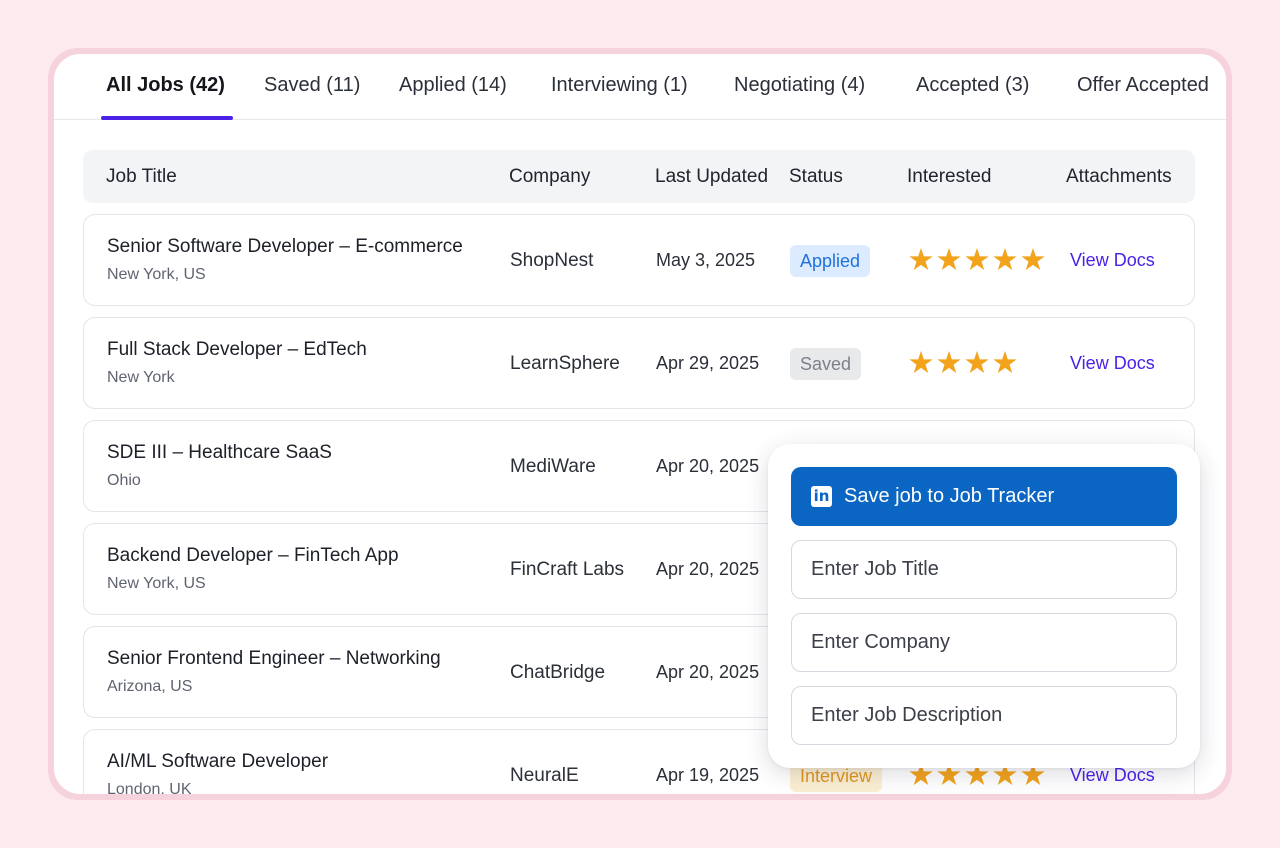  I want to click on job-title: AI/ML Software Developer, so click(217, 762).